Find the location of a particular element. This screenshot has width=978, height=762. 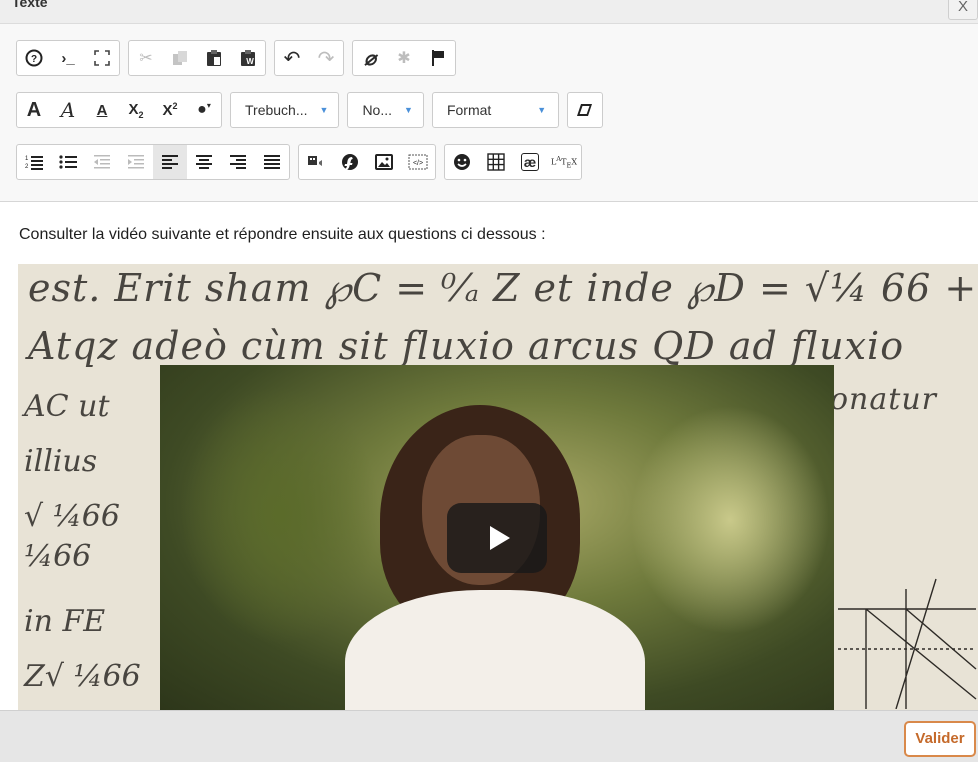

underline-button: A is located at coordinates (102, 110).